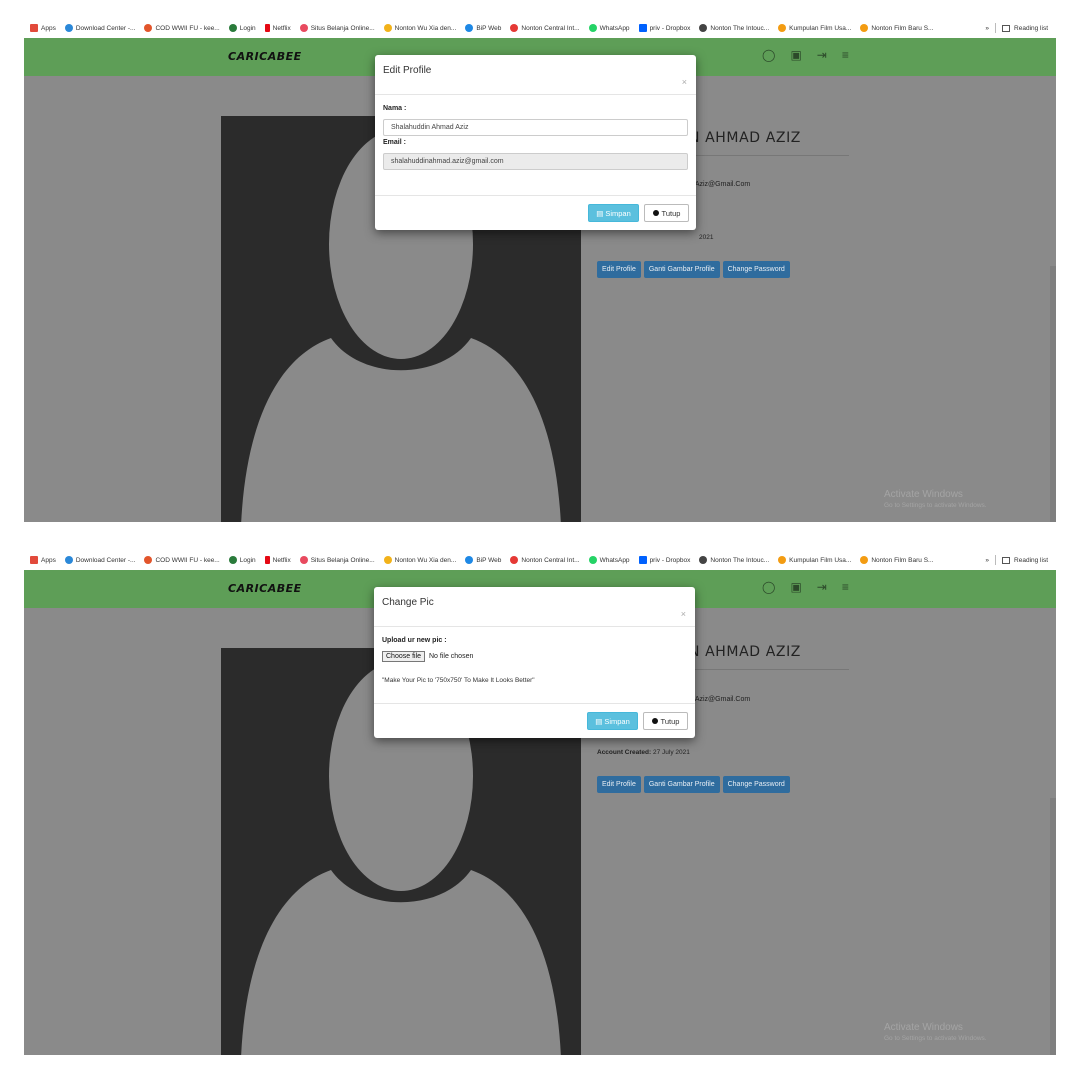 This screenshot has height=1080, width=1080. Describe the element at coordinates (671, 752) in the screenshot. I see `account-created-date: 27 July 2021` at that location.